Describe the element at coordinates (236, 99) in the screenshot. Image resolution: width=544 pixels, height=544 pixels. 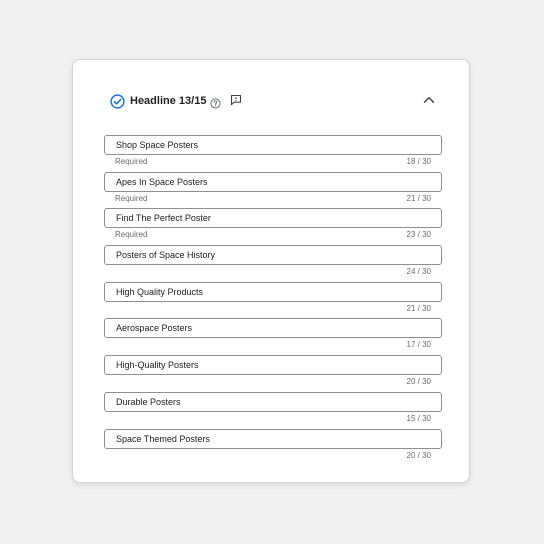
I see `feedback-icon` at that location.